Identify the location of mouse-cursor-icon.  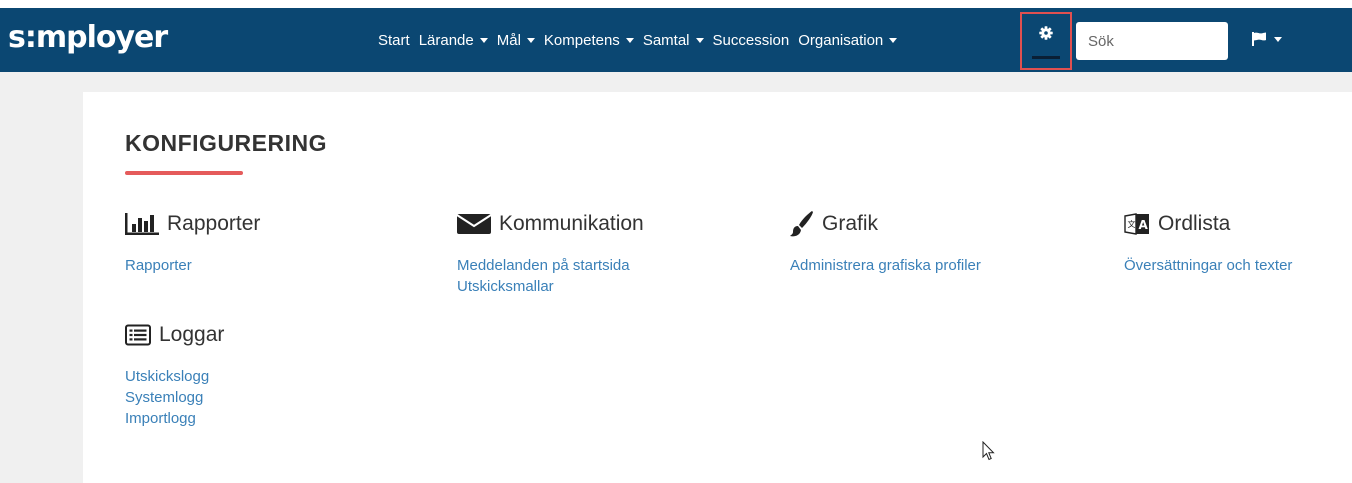
(988, 451).